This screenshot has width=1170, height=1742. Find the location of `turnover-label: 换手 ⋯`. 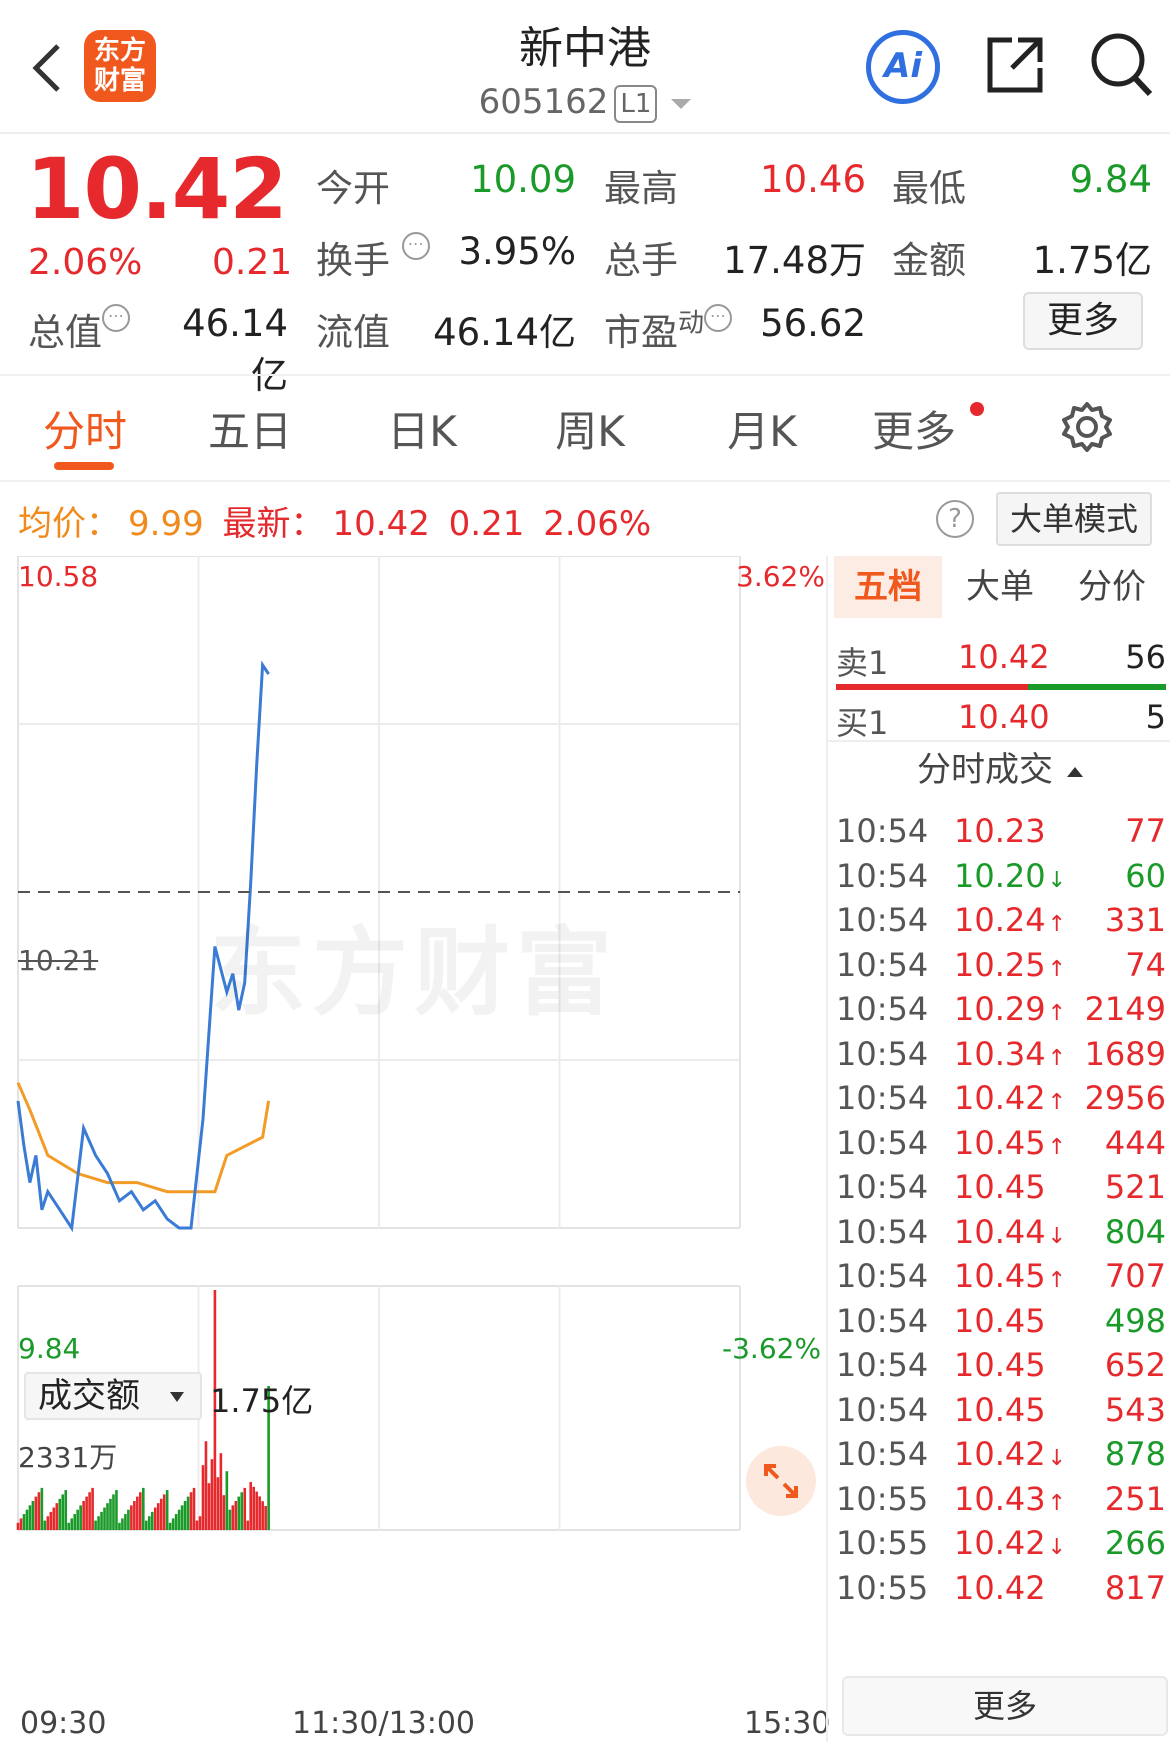

turnover-label: 换手 ⋯ is located at coordinates (373, 257).